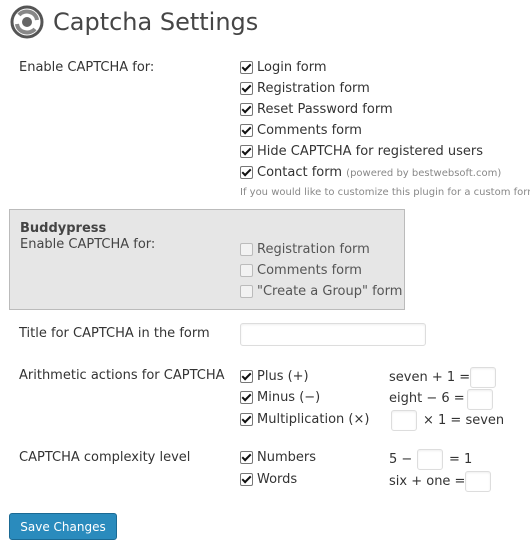 This screenshot has width=530, height=547. What do you see at coordinates (286, 457) in the screenshot?
I see `numbers-label: Numbers` at bounding box center [286, 457].